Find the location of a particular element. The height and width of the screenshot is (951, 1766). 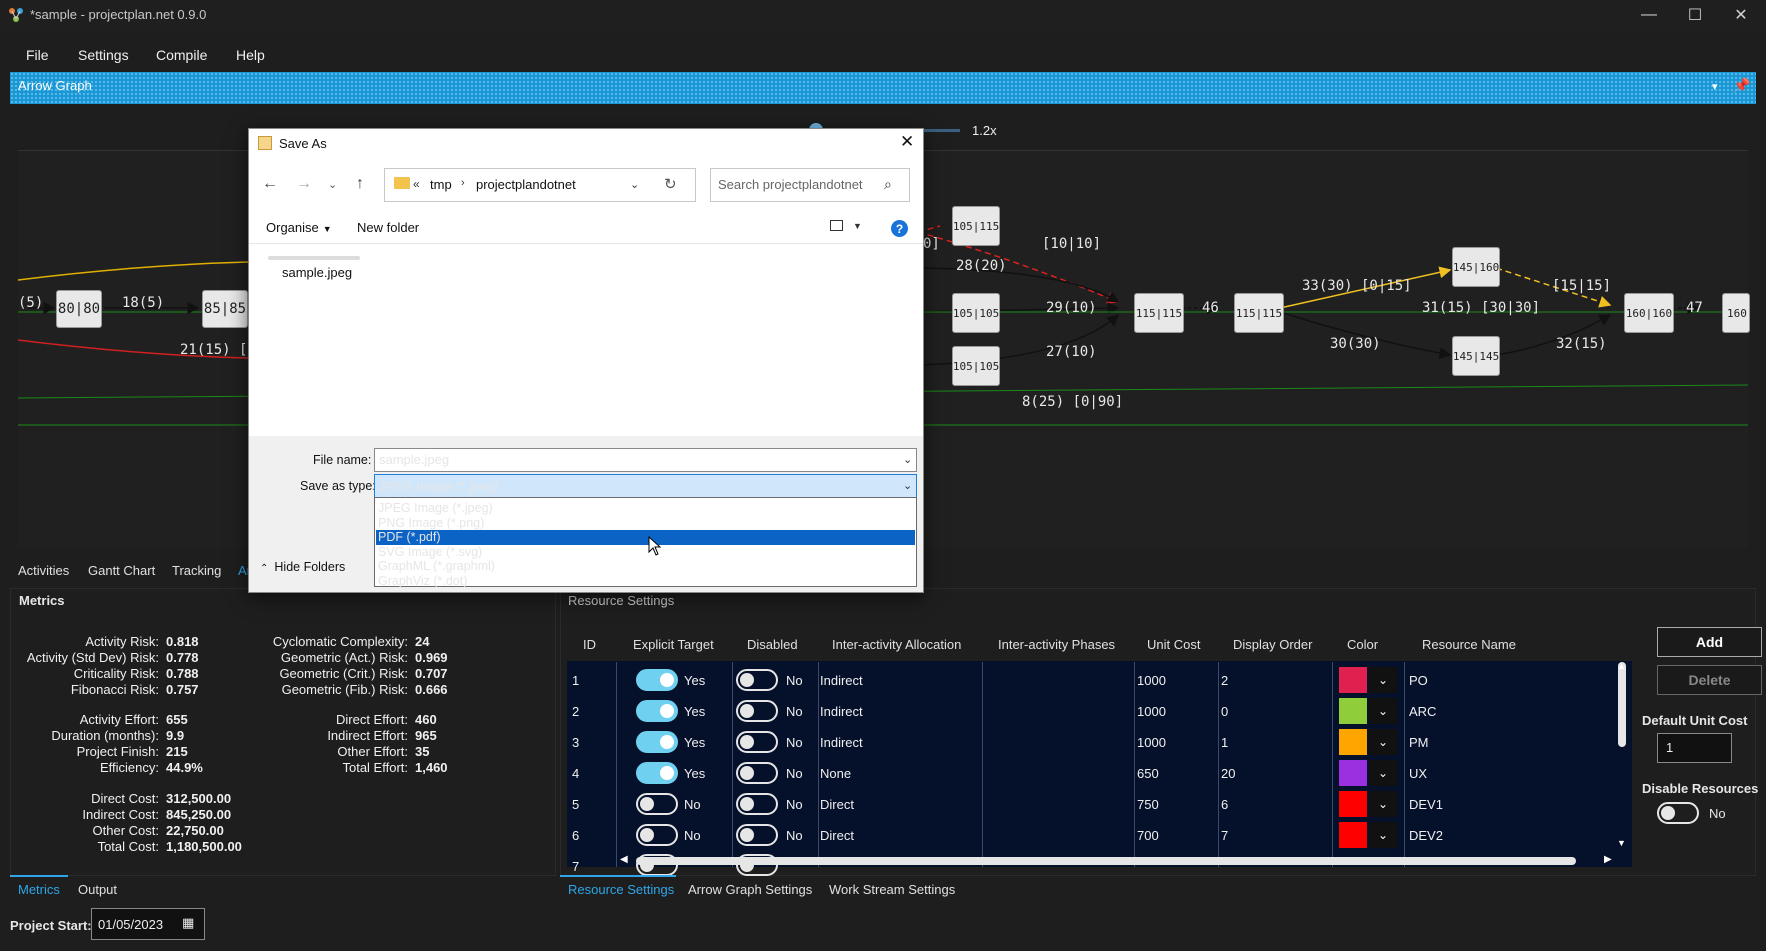

graph-node: 160|160 is located at coordinates (1649, 313).